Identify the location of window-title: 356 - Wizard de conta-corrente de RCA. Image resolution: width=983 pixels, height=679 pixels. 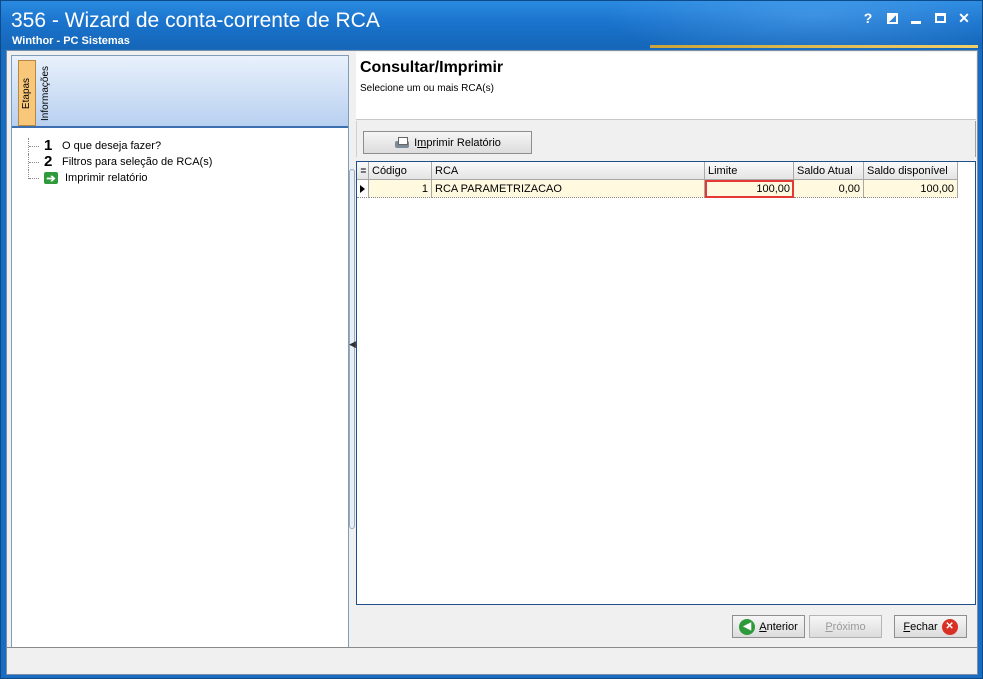
(195, 20).